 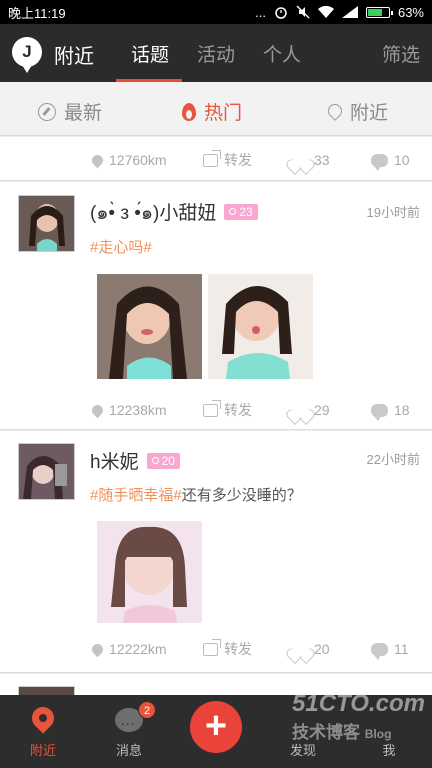 What do you see at coordinates (216, 12) in the screenshot?
I see `status-bar: 晚上11:19 ... 63%` at bounding box center [216, 12].